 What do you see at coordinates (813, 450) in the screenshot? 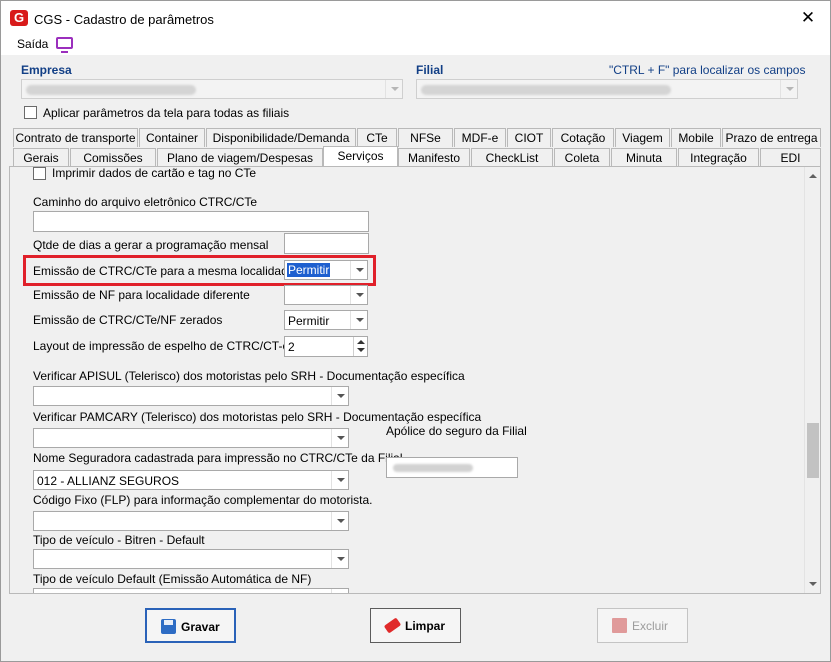
I see `scroll-thumb` at bounding box center [813, 450].